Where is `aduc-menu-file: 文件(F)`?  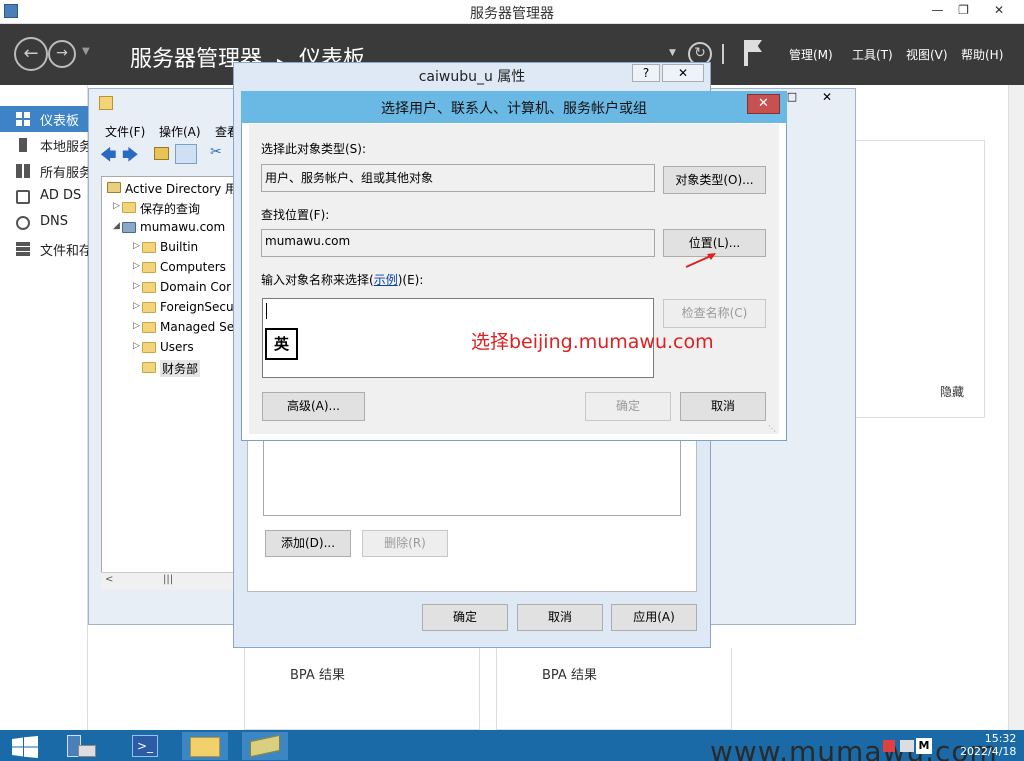
aduc-menu-file: 文件(F) is located at coordinates (125, 131).